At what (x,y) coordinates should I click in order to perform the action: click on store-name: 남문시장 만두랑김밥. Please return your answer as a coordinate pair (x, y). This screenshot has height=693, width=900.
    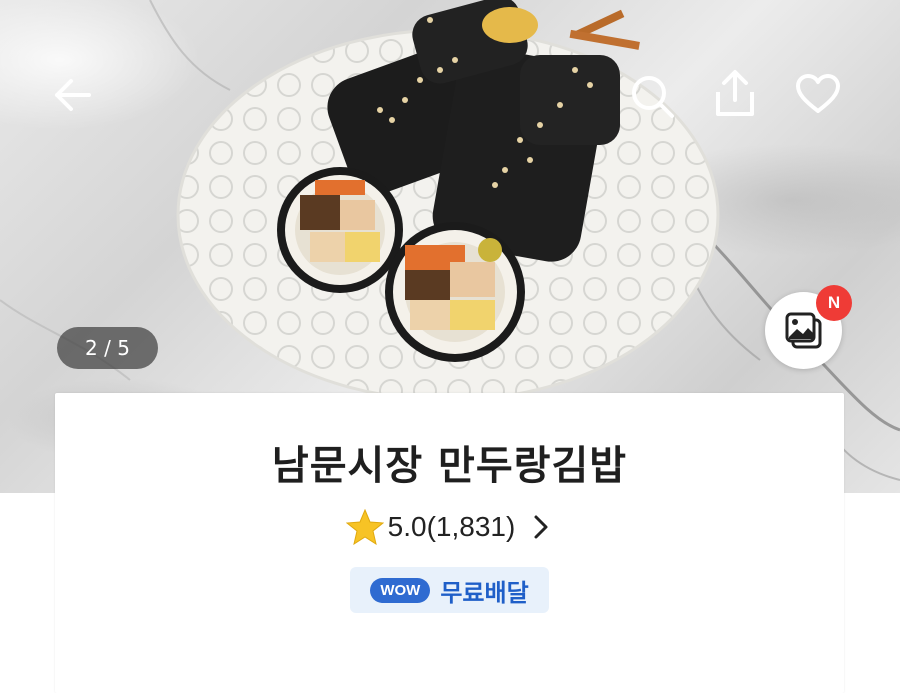
    Looking at the image, I should click on (449, 466).